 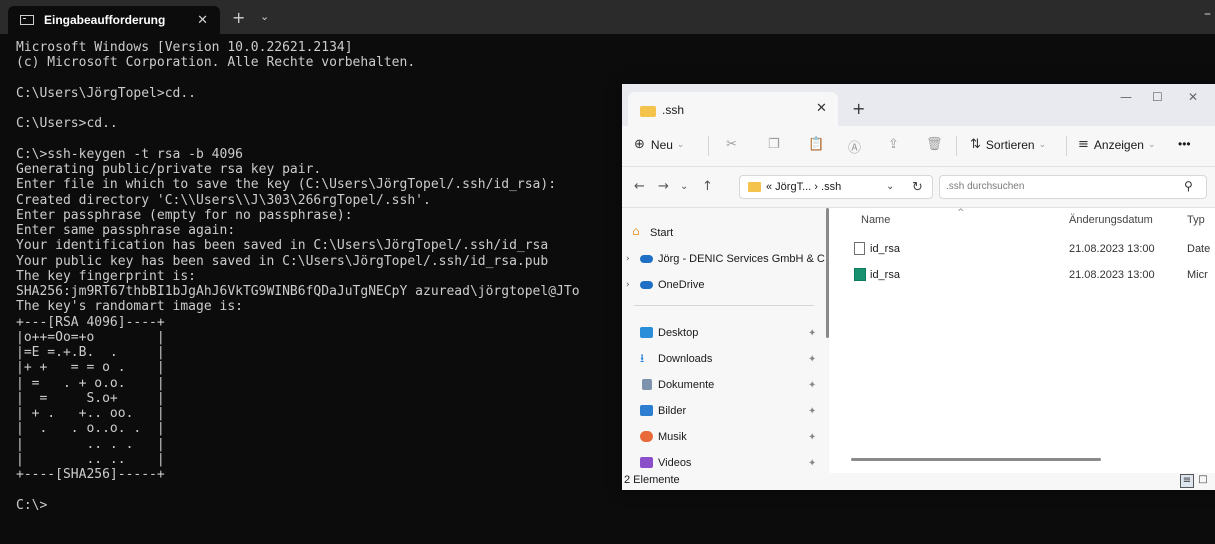 What do you see at coordinates (816, 144) in the screenshot?
I see `paste-icon: 📋` at bounding box center [816, 144].